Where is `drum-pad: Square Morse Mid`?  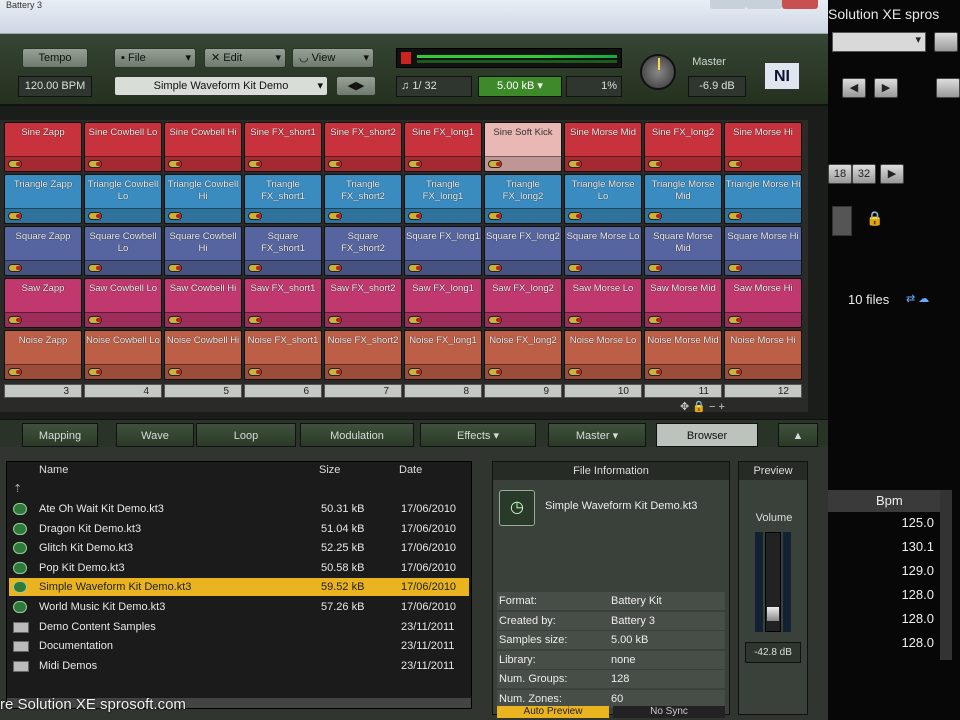 drum-pad: Square Morse Mid is located at coordinates (683, 251).